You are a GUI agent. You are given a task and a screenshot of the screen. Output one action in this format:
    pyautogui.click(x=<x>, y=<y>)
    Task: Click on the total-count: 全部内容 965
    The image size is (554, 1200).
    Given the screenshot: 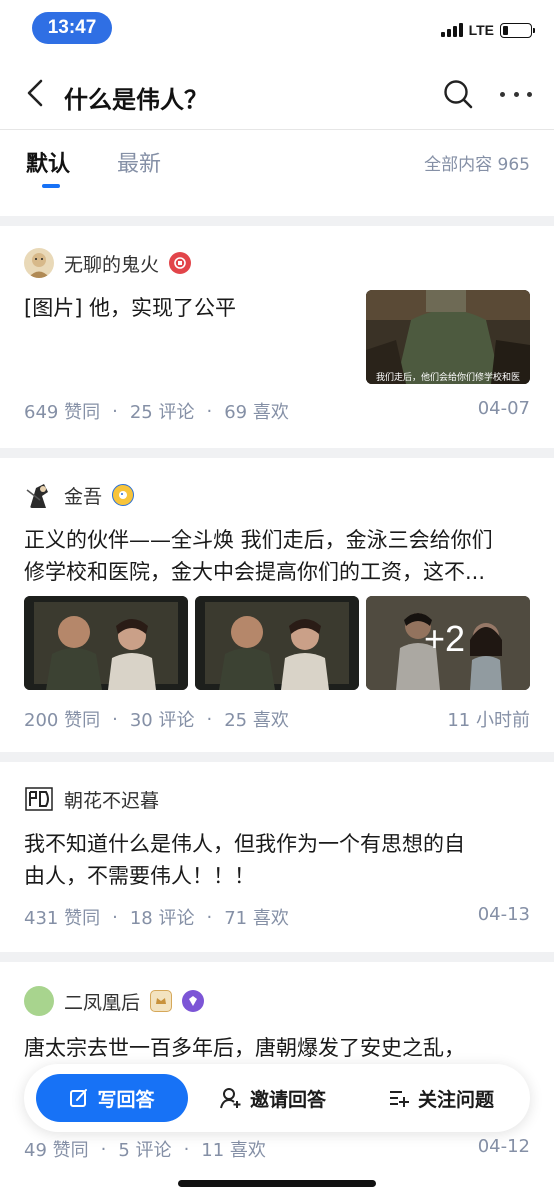 What is the action you would take?
    pyautogui.click(x=477, y=165)
    